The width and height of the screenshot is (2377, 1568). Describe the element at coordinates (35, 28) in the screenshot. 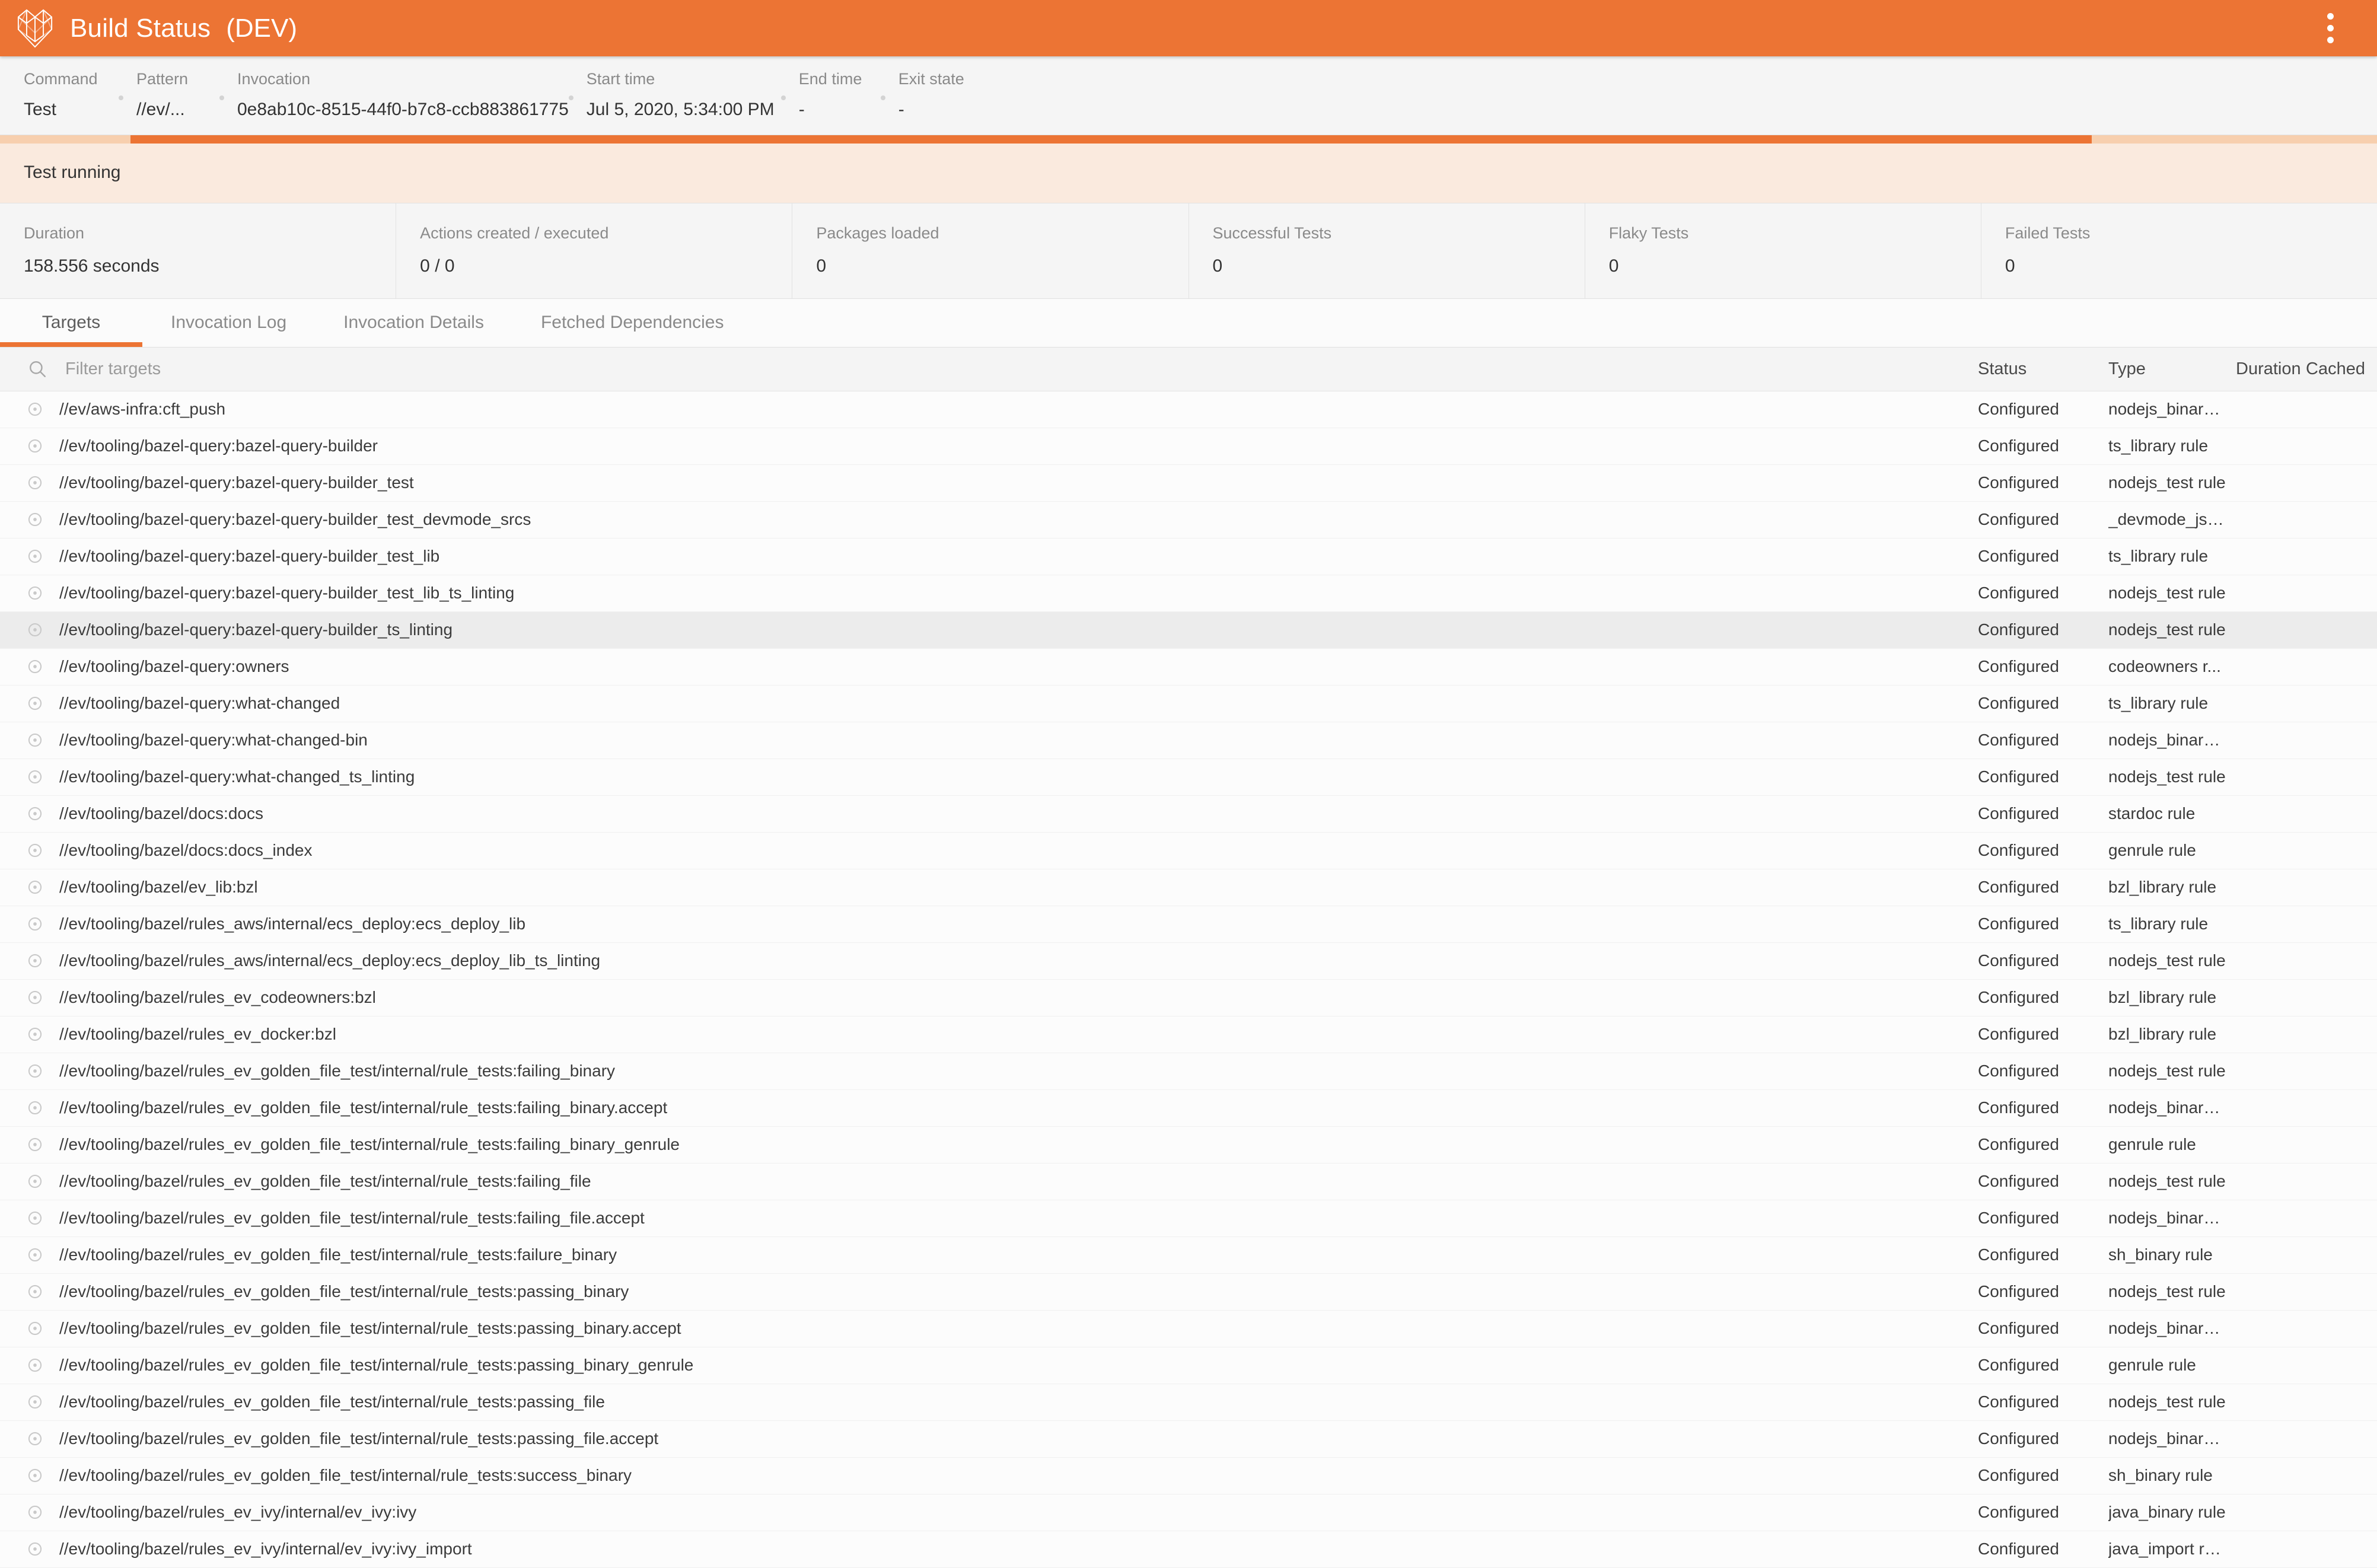

I see `app-logo-icon` at that location.